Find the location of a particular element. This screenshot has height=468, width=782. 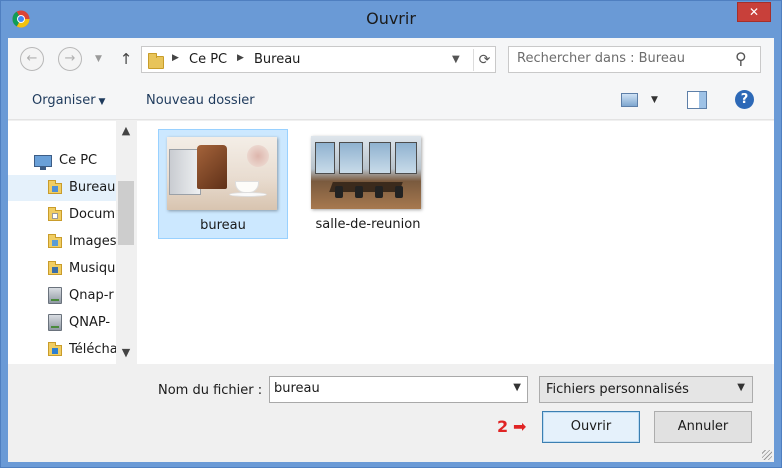

scroll-down-icon: ▼ is located at coordinates (126, 353).